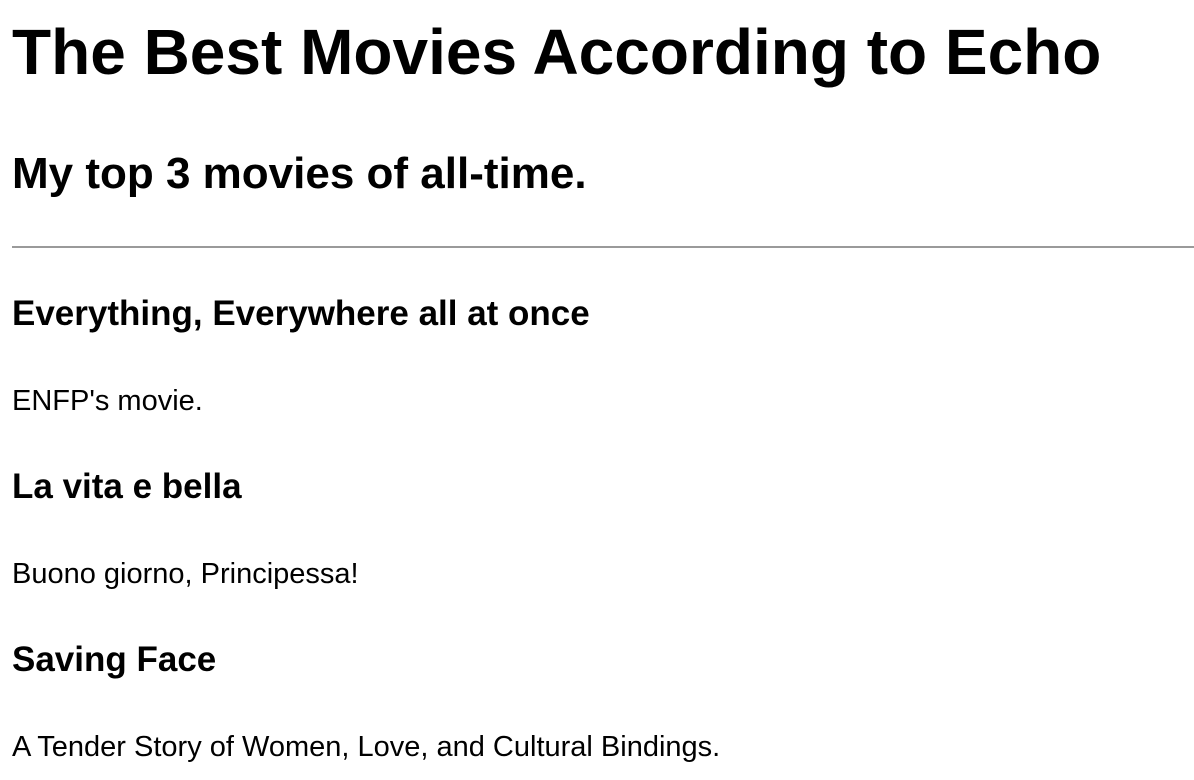 Image resolution: width=1194 pixels, height=780 pixels. What do you see at coordinates (114, 659) in the screenshot?
I see `movie-title: Saving Face` at bounding box center [114, 659].